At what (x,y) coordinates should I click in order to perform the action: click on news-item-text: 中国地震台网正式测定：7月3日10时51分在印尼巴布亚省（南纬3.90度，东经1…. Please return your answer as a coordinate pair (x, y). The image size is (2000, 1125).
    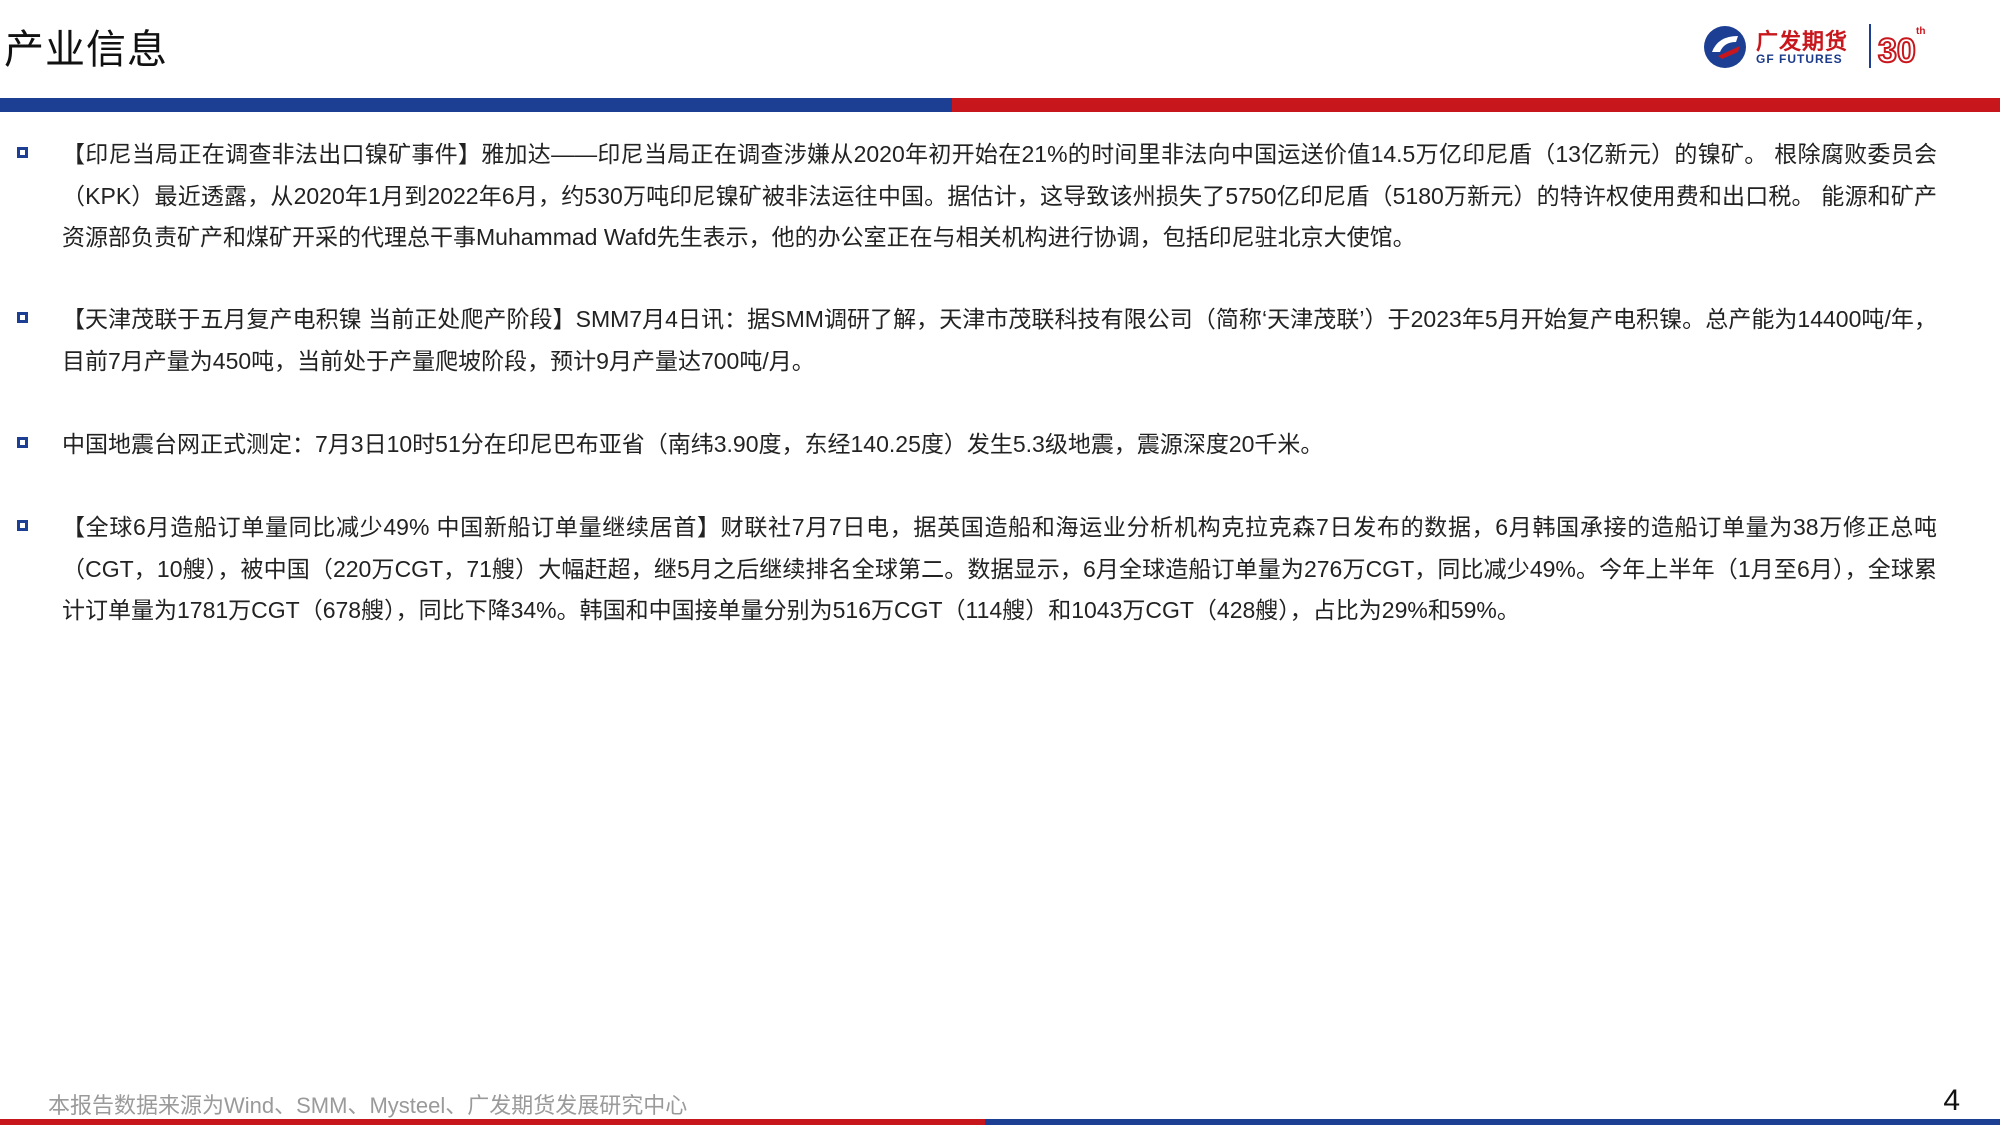
    Looking at the image, I should click on (693, 444).